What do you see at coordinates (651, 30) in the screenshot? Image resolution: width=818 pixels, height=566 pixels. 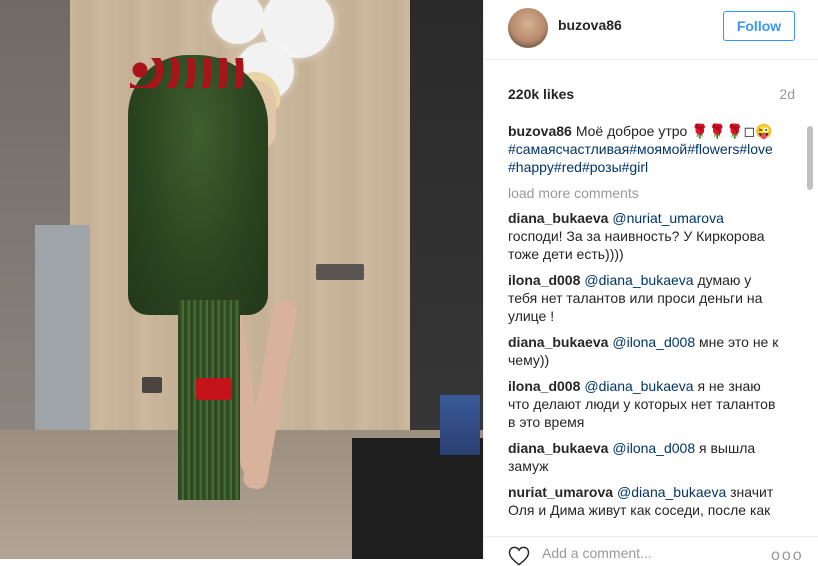 I see `post-header: buzova86 Follow` at bounding box center [651, 30].